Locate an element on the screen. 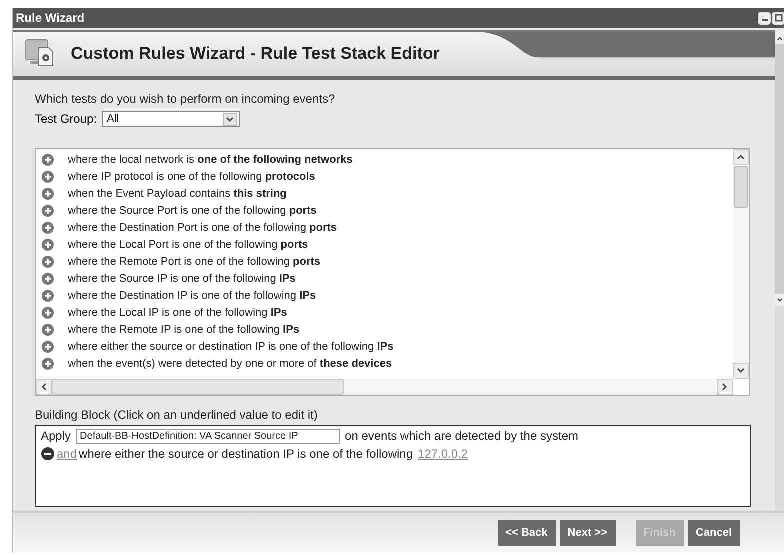 The width and height of the screenshot is (784, 555). horizontal-scrollbar is located at coordinates (384, 387).